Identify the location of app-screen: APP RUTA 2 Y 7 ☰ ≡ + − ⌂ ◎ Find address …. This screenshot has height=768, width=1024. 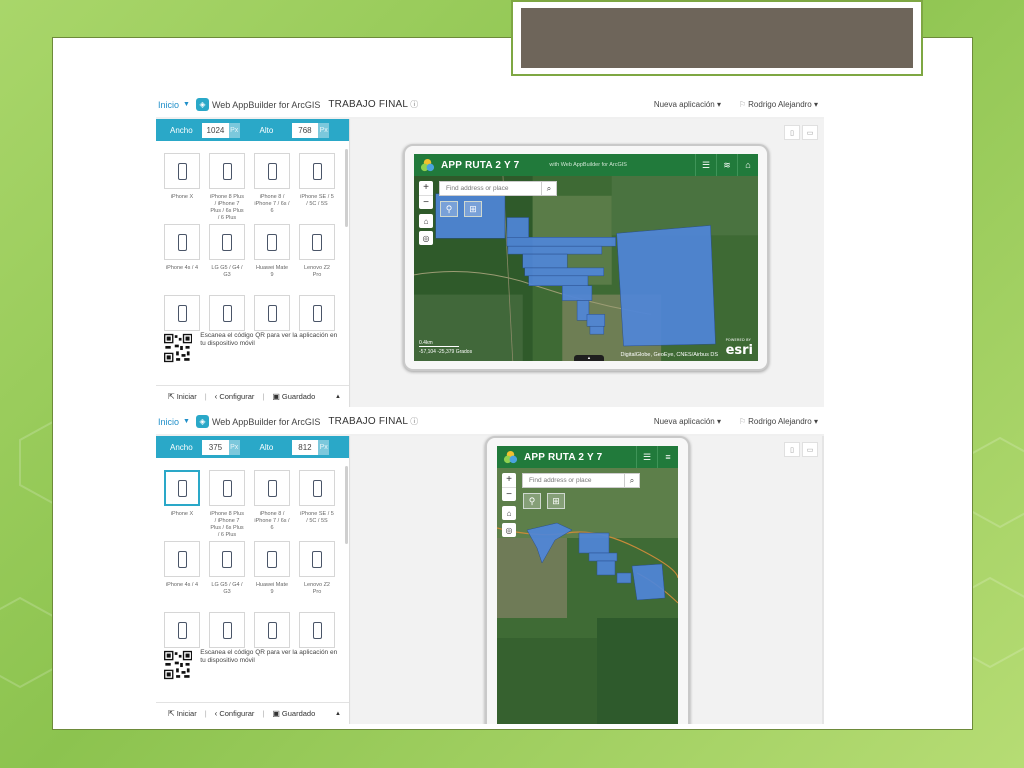
(587, 585).